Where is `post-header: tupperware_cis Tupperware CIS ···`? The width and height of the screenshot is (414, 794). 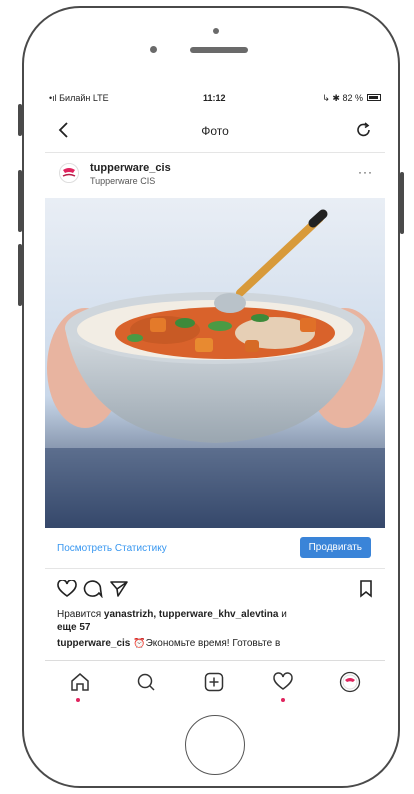
post-header: tupperware_cis Tupperware CIS ··· is located at coordinates (215, 174).